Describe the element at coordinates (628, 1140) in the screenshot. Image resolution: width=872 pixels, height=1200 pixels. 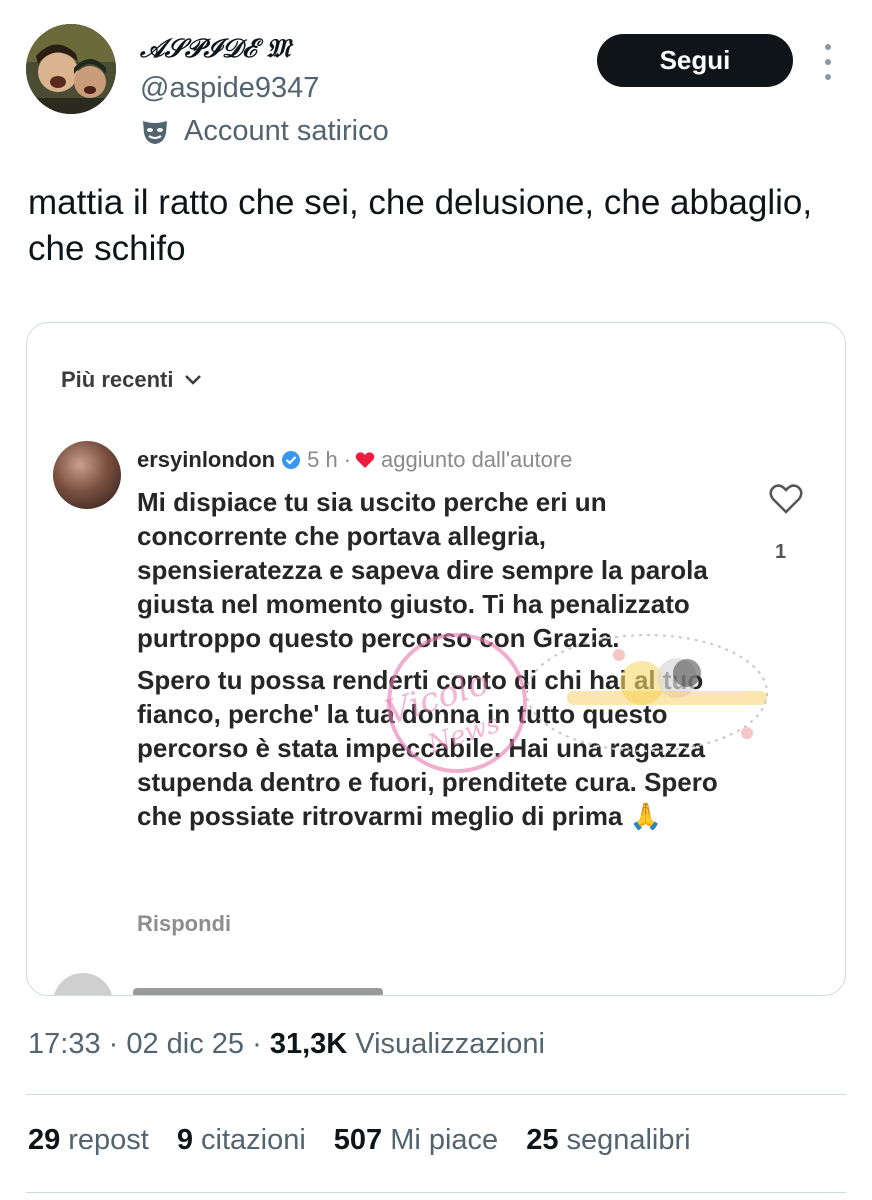
I see `bookmarks-label: segnalibri` at that location.